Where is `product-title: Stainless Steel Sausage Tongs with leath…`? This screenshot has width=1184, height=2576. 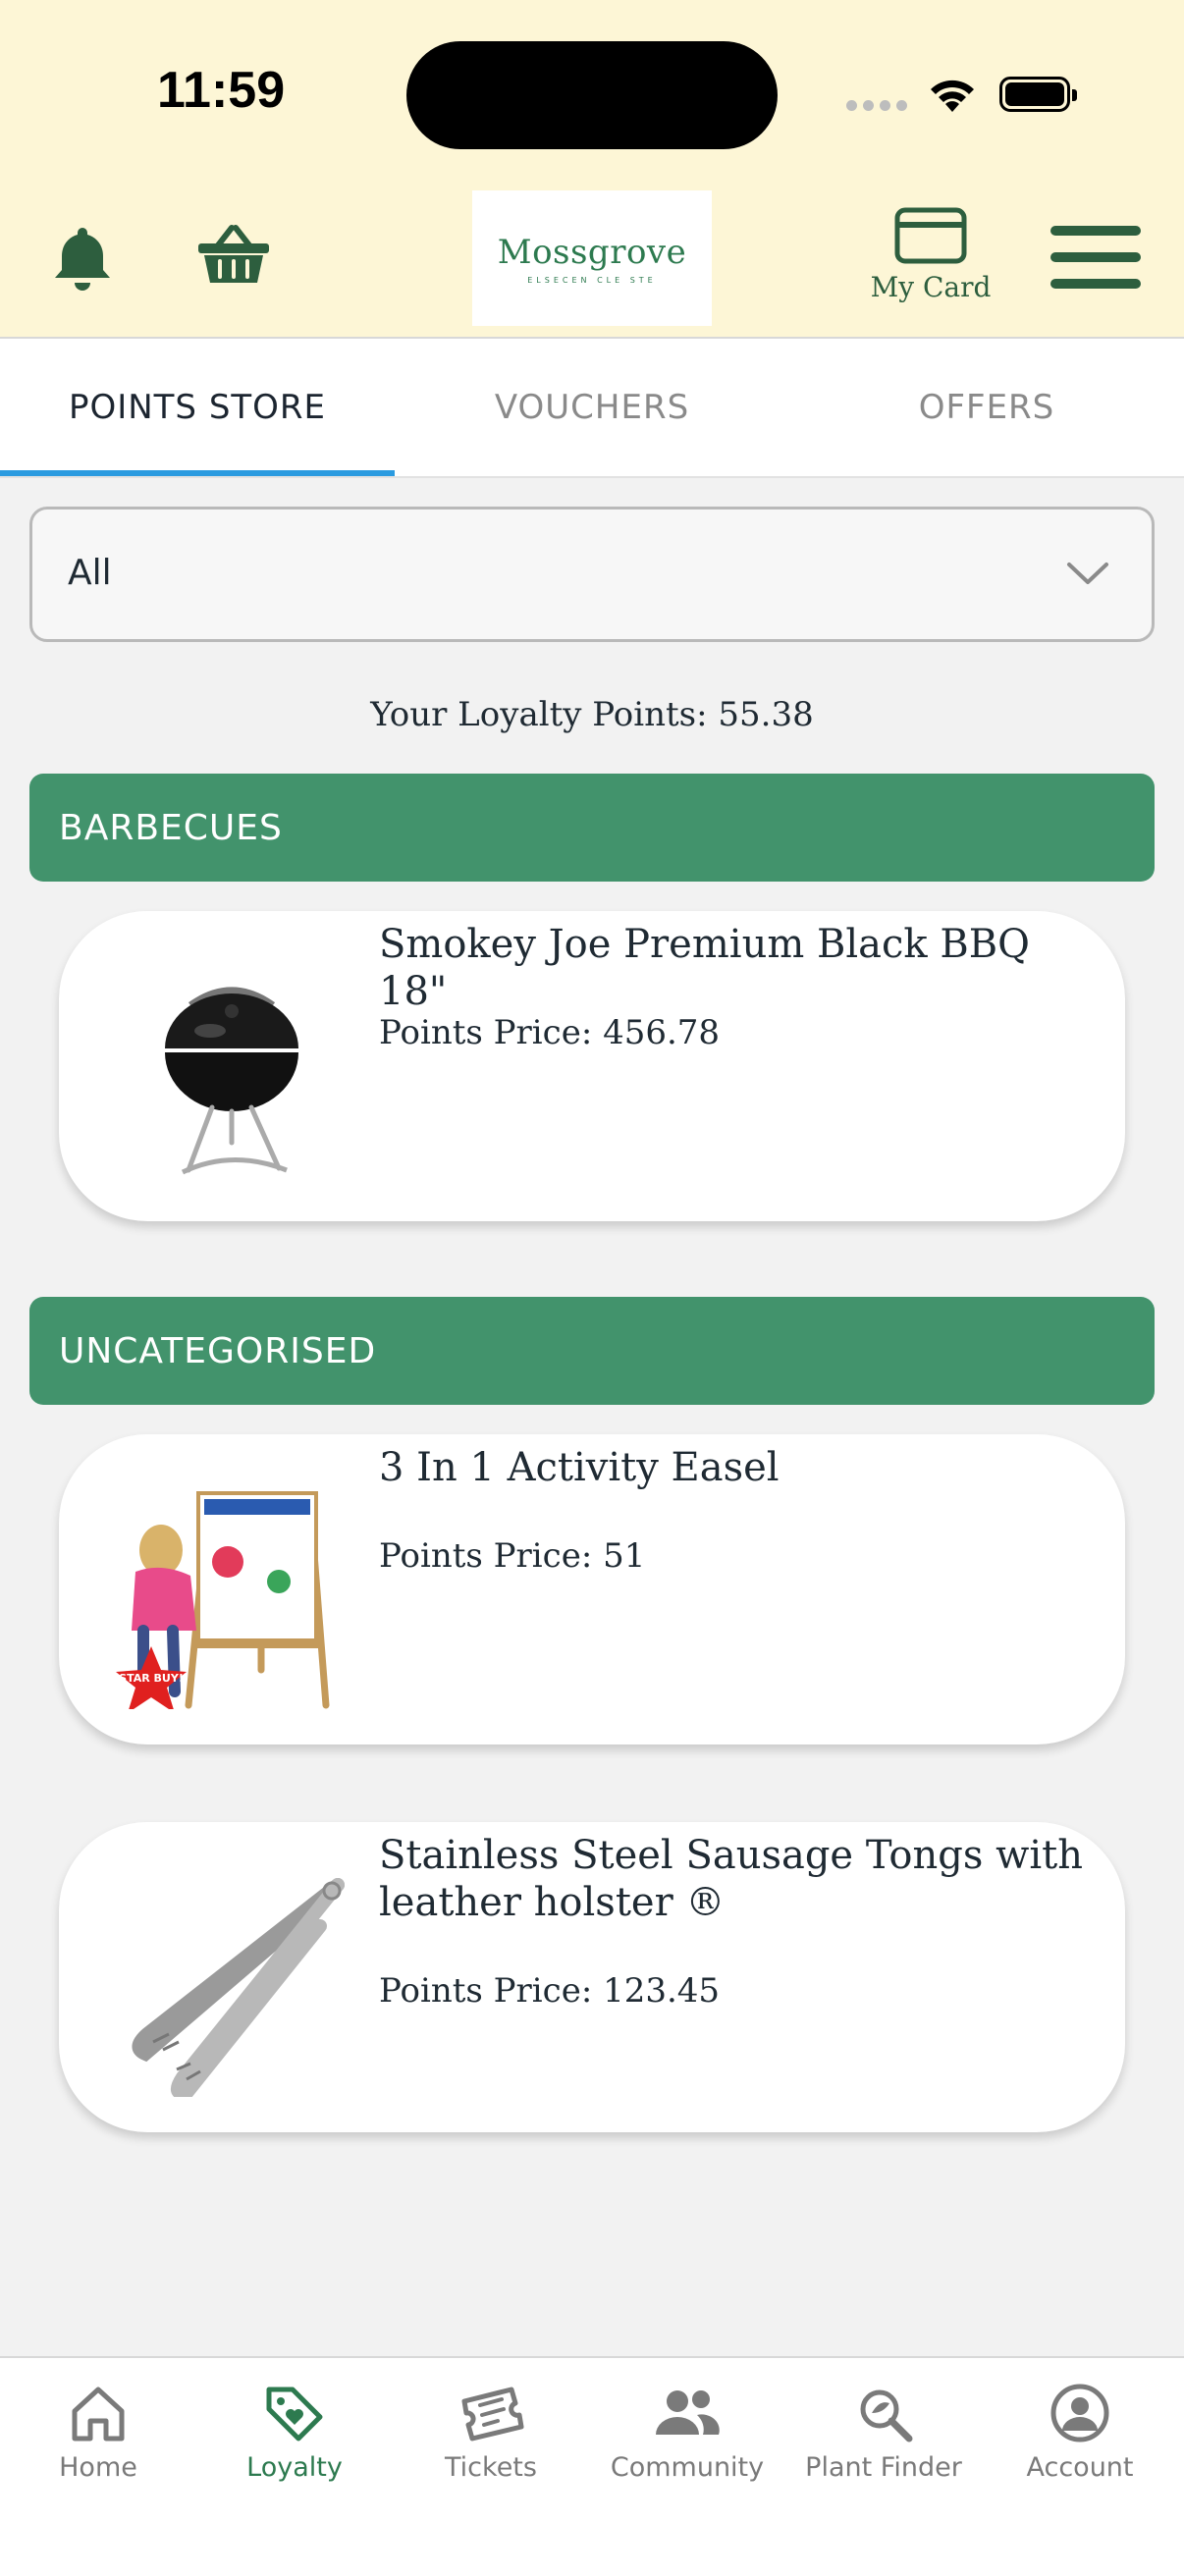 product-title: Stainless Steel Sausage Tongs with leath… is located at coordinates (731, 1879).